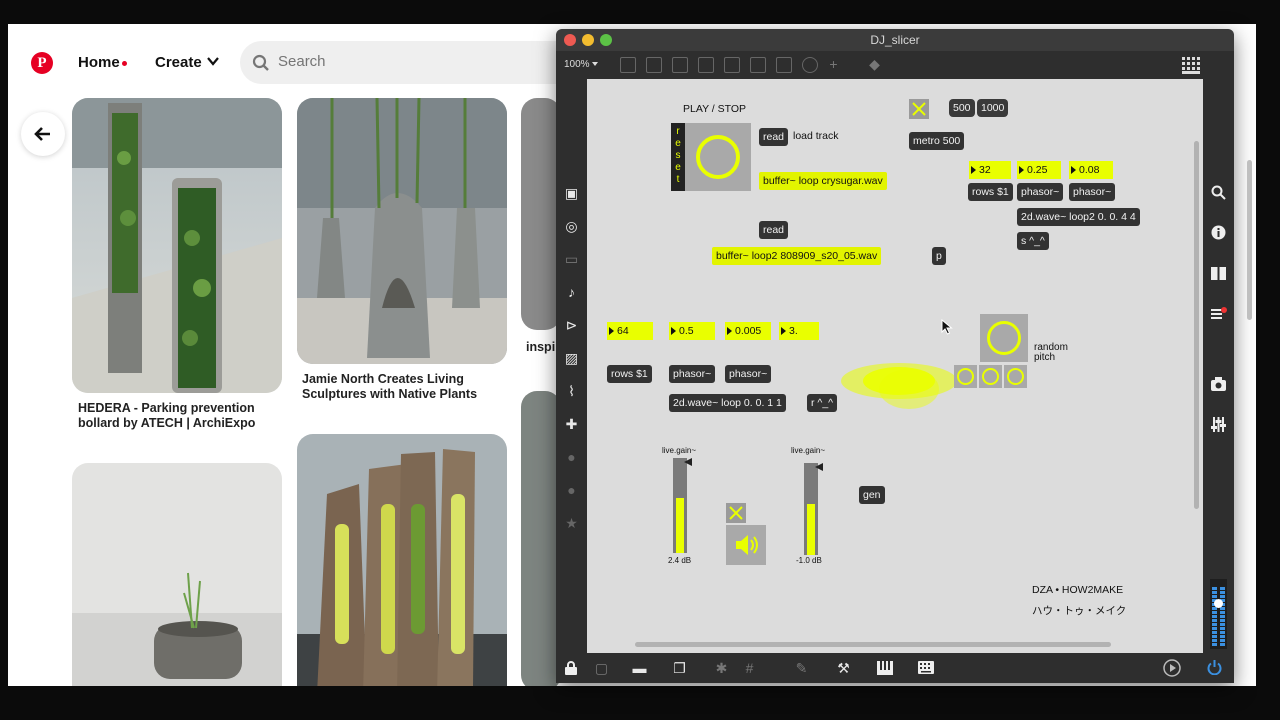 The image size is (1280, 720). I want to click on paperclip-icon: ⌇, so click(571, 391).